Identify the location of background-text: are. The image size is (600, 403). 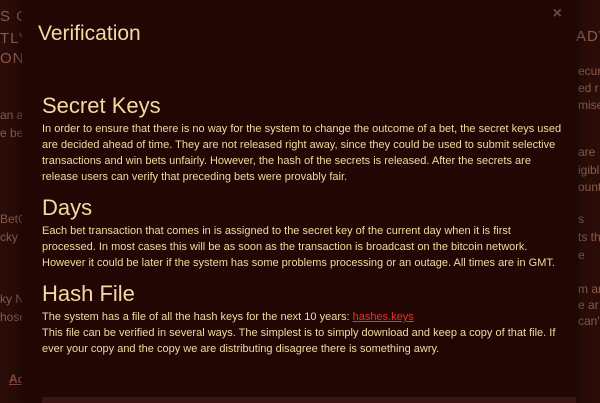
(587, 152).